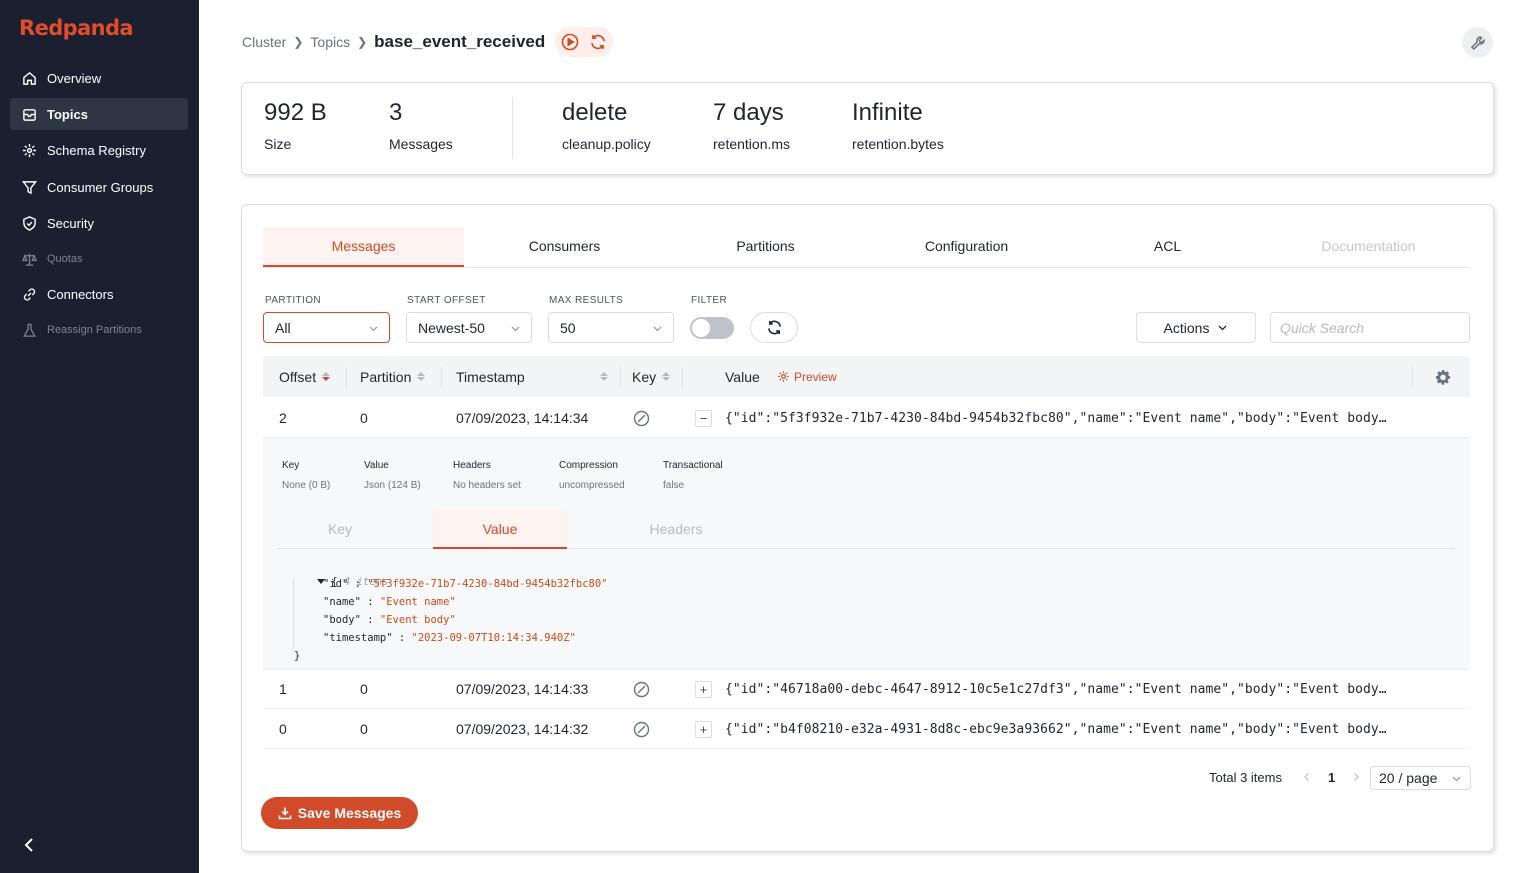 The height and width of the screenshot is (873, 1535). I want to click on collapse-sidebar-button, so click(29, 845).